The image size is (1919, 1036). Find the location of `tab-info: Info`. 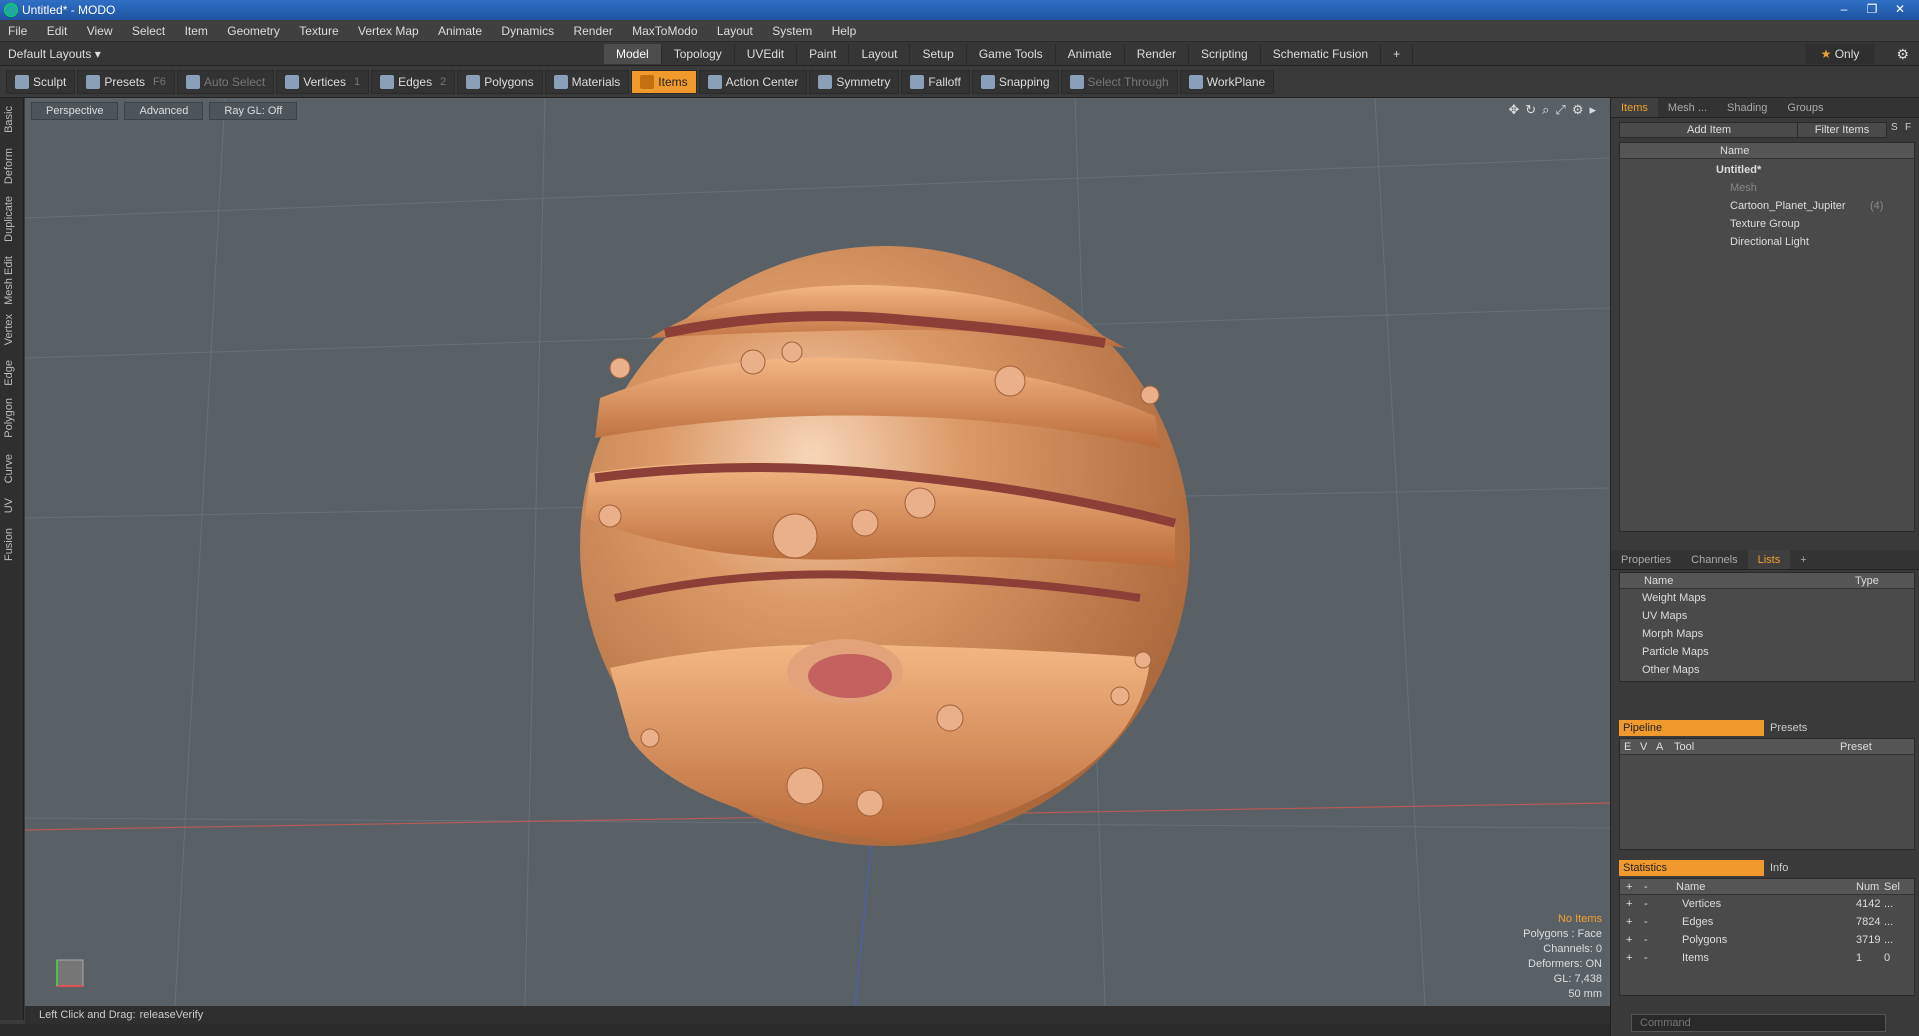

tab-info: Info is located at coordinates (1838, 868).